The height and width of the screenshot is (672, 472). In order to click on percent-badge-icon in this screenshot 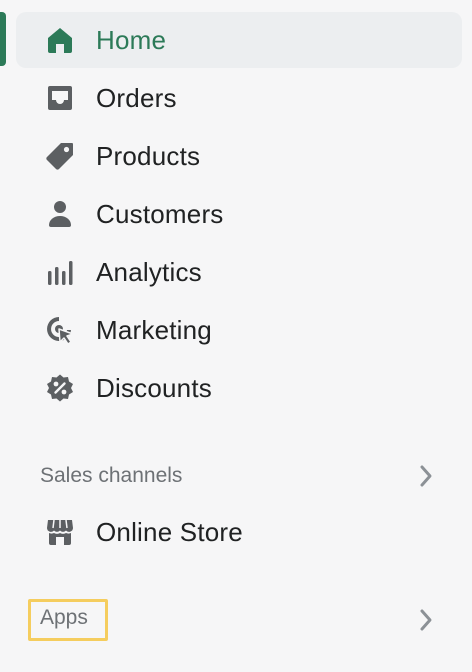, I will do `click(60, 388)`.